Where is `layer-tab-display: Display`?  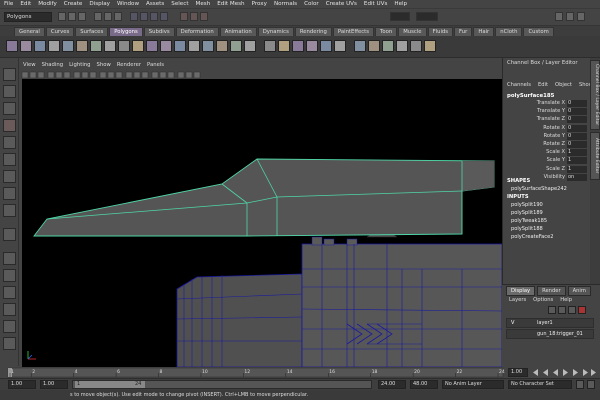
layer-tab-display: Display is located at coordinates (521, 291).